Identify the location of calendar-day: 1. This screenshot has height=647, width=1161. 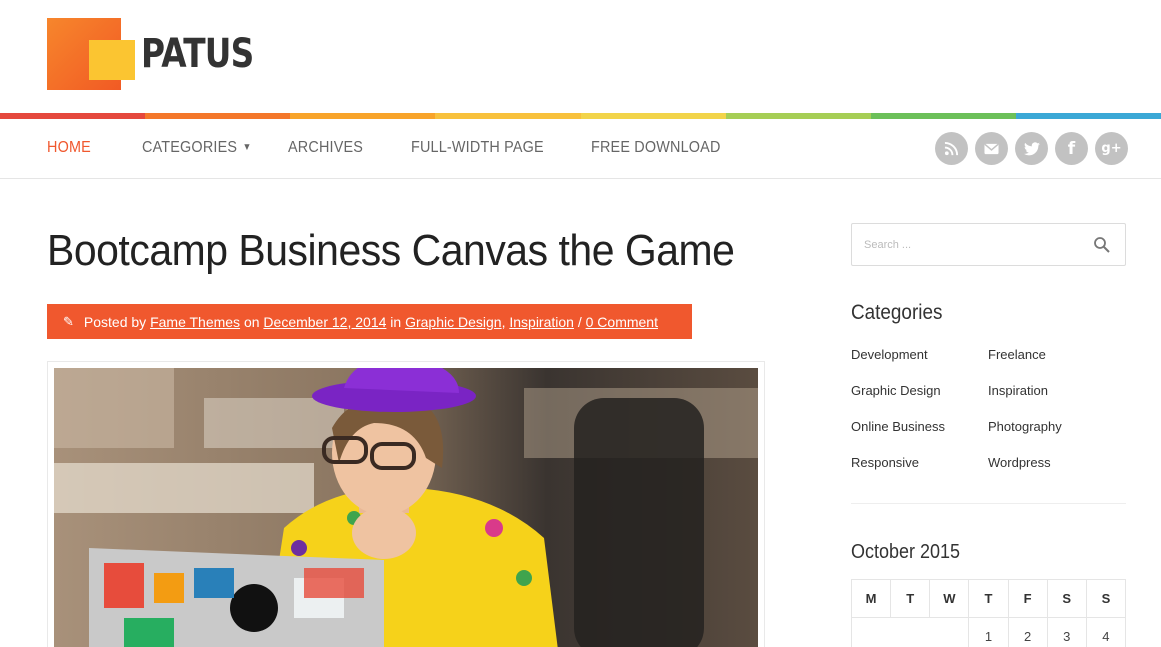
(988, 632).